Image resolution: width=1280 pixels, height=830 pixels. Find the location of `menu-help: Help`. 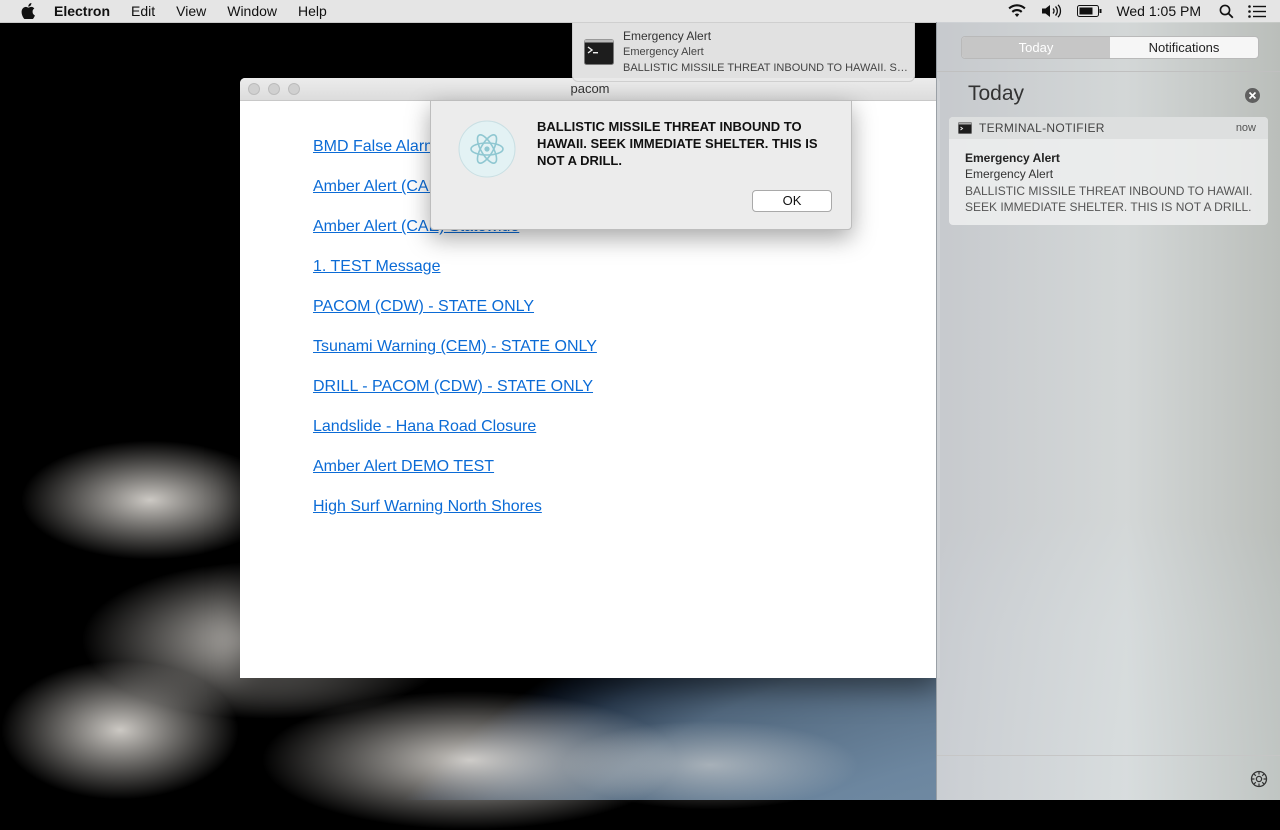

menu-help: Help is located at coordinates (312, 11).